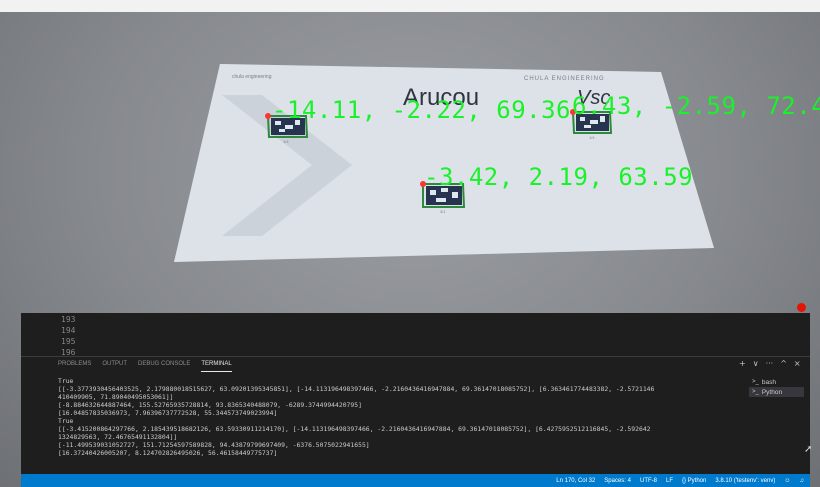 This screenshot has height=487, width=820. Describe the element at coordinates (745, 481) in the screenshot. I see `python-interpreter: 3.8.10 ('testenv': venv)` at that location.